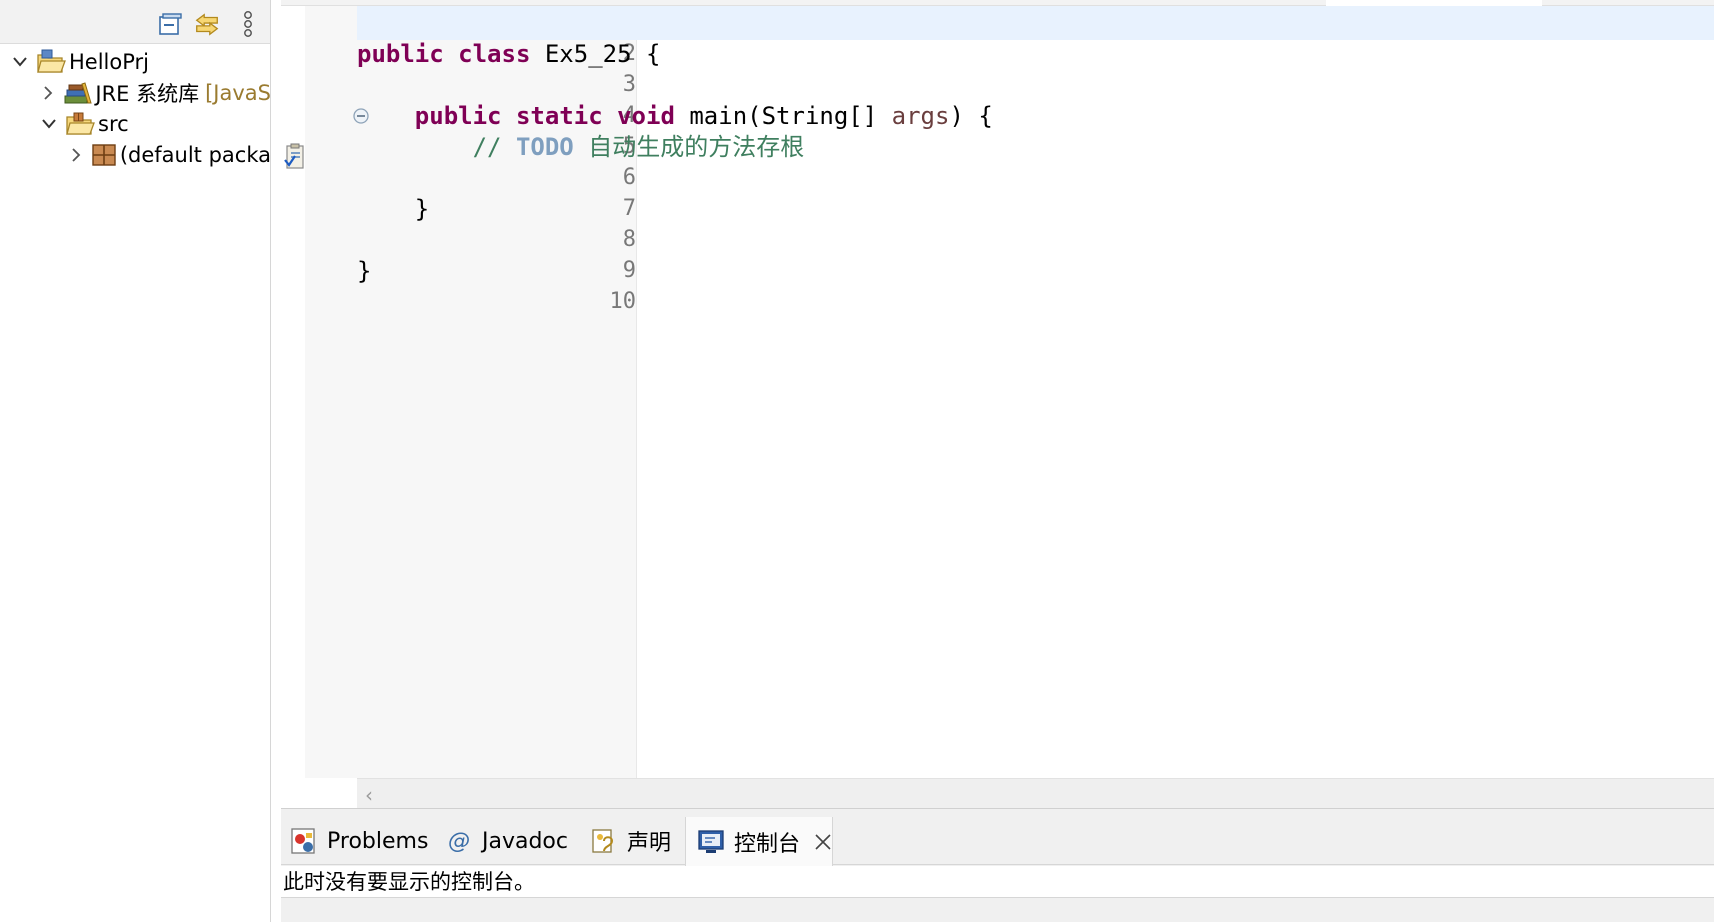  Describe the element at coordinates (295, 159) in the screenshot. I see `task-marker-icon` at that location.